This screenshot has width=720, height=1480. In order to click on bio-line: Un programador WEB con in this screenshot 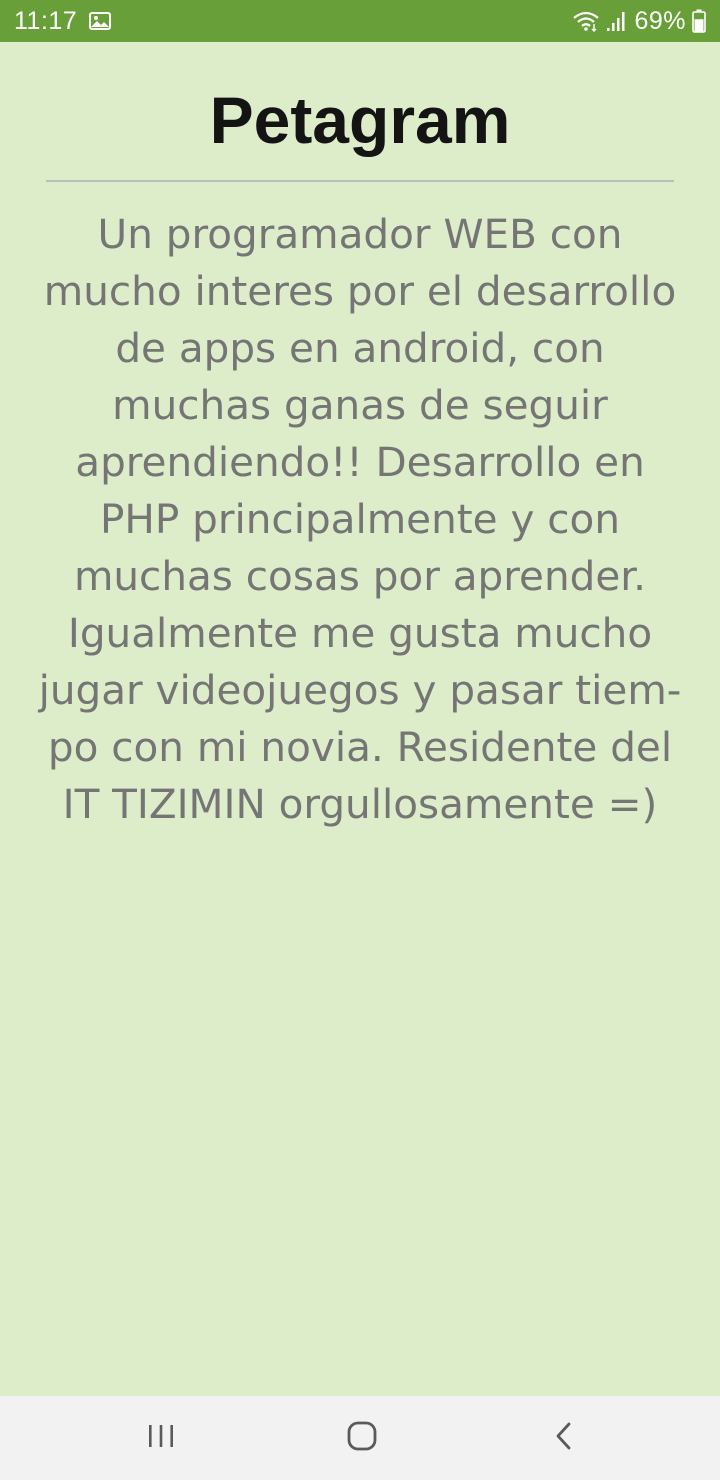, I will do `click(360, 234)`.